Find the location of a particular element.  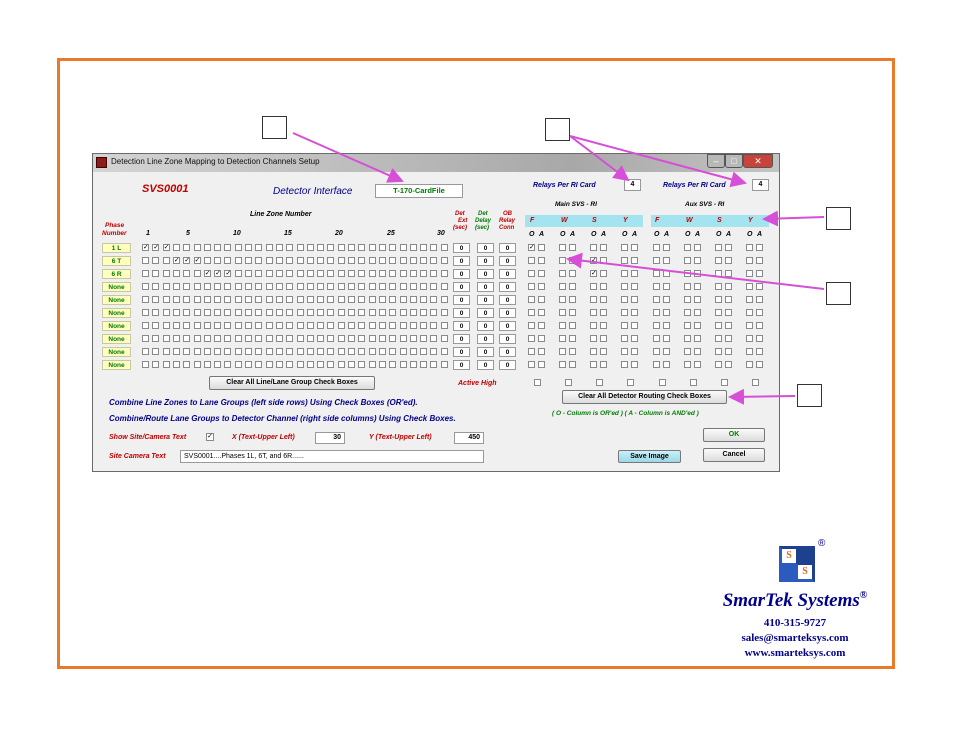

minimize-button: – is located at coordinates (716, 161).